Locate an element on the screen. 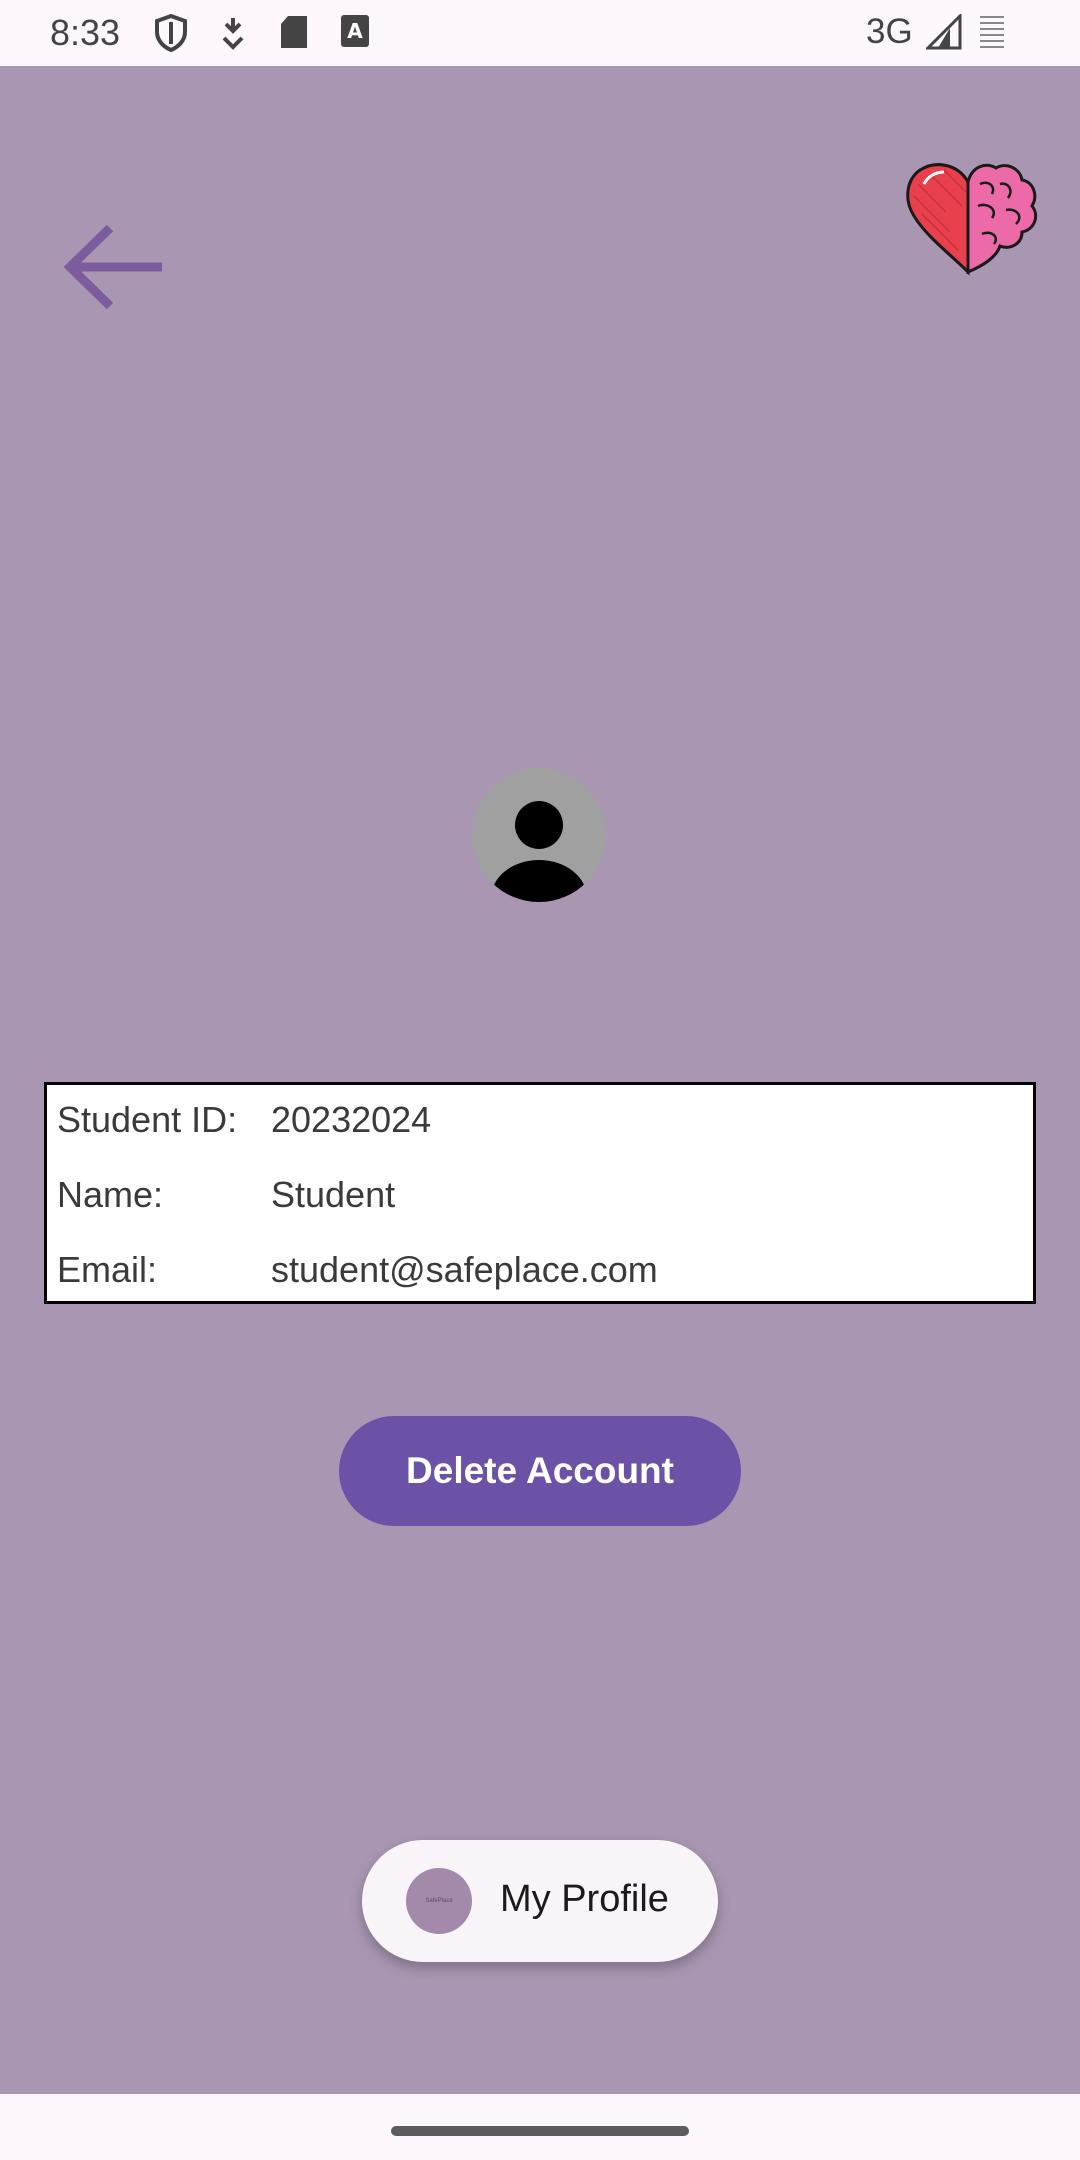  person-avatar-icon is located at coordinates (539, 851).